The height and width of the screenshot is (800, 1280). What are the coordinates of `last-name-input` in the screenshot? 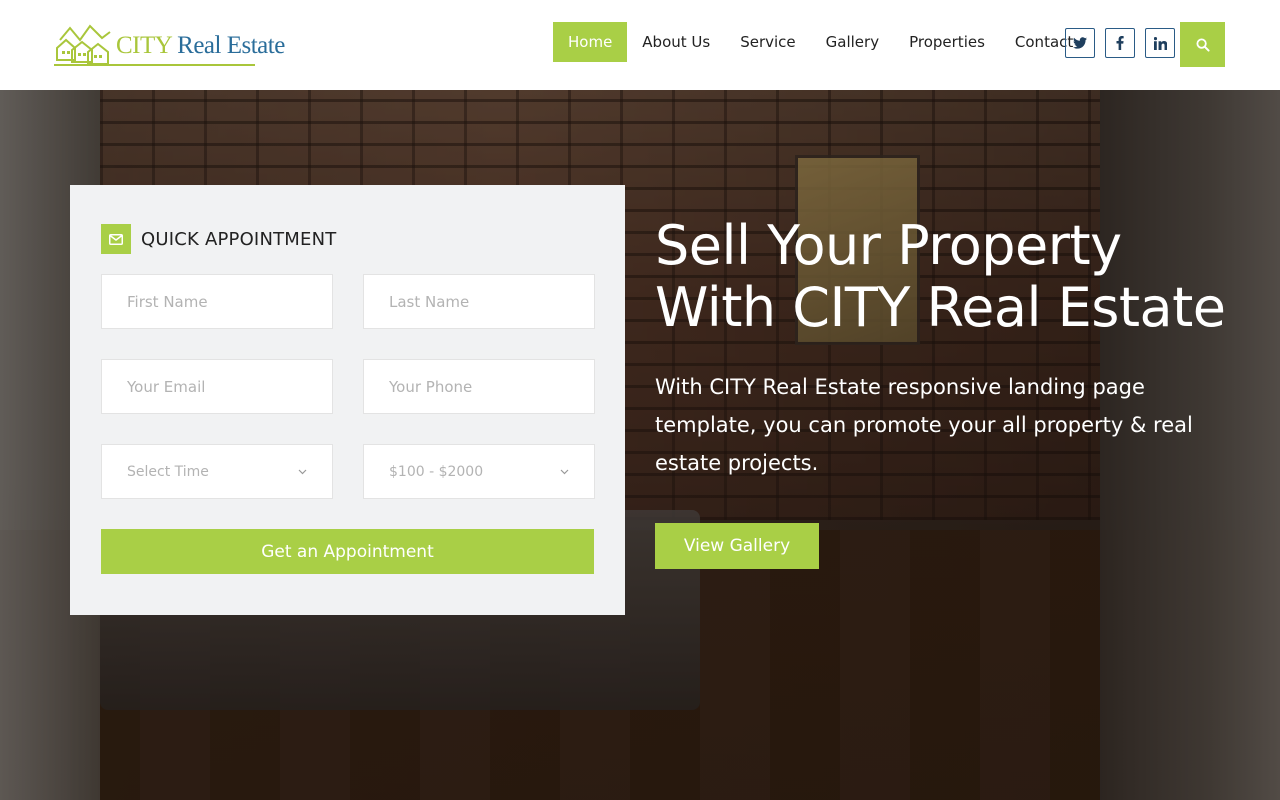 It's located at (479, 301).